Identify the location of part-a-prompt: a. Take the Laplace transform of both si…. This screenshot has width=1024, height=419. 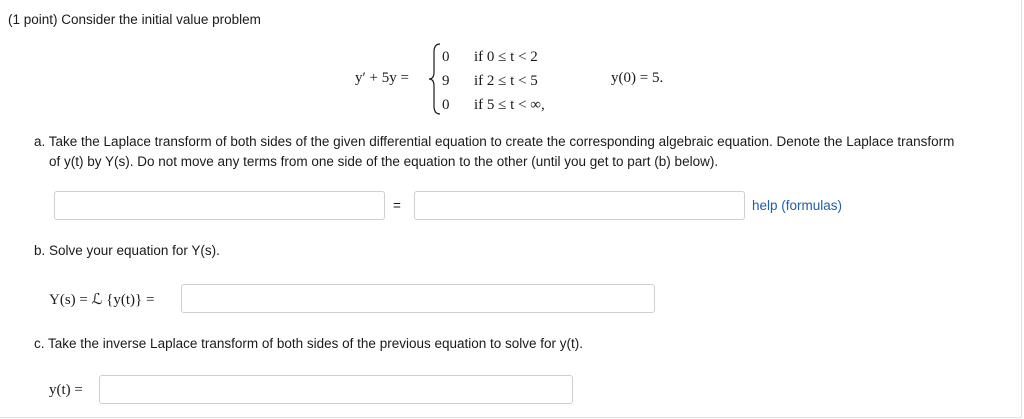
(526, 152).